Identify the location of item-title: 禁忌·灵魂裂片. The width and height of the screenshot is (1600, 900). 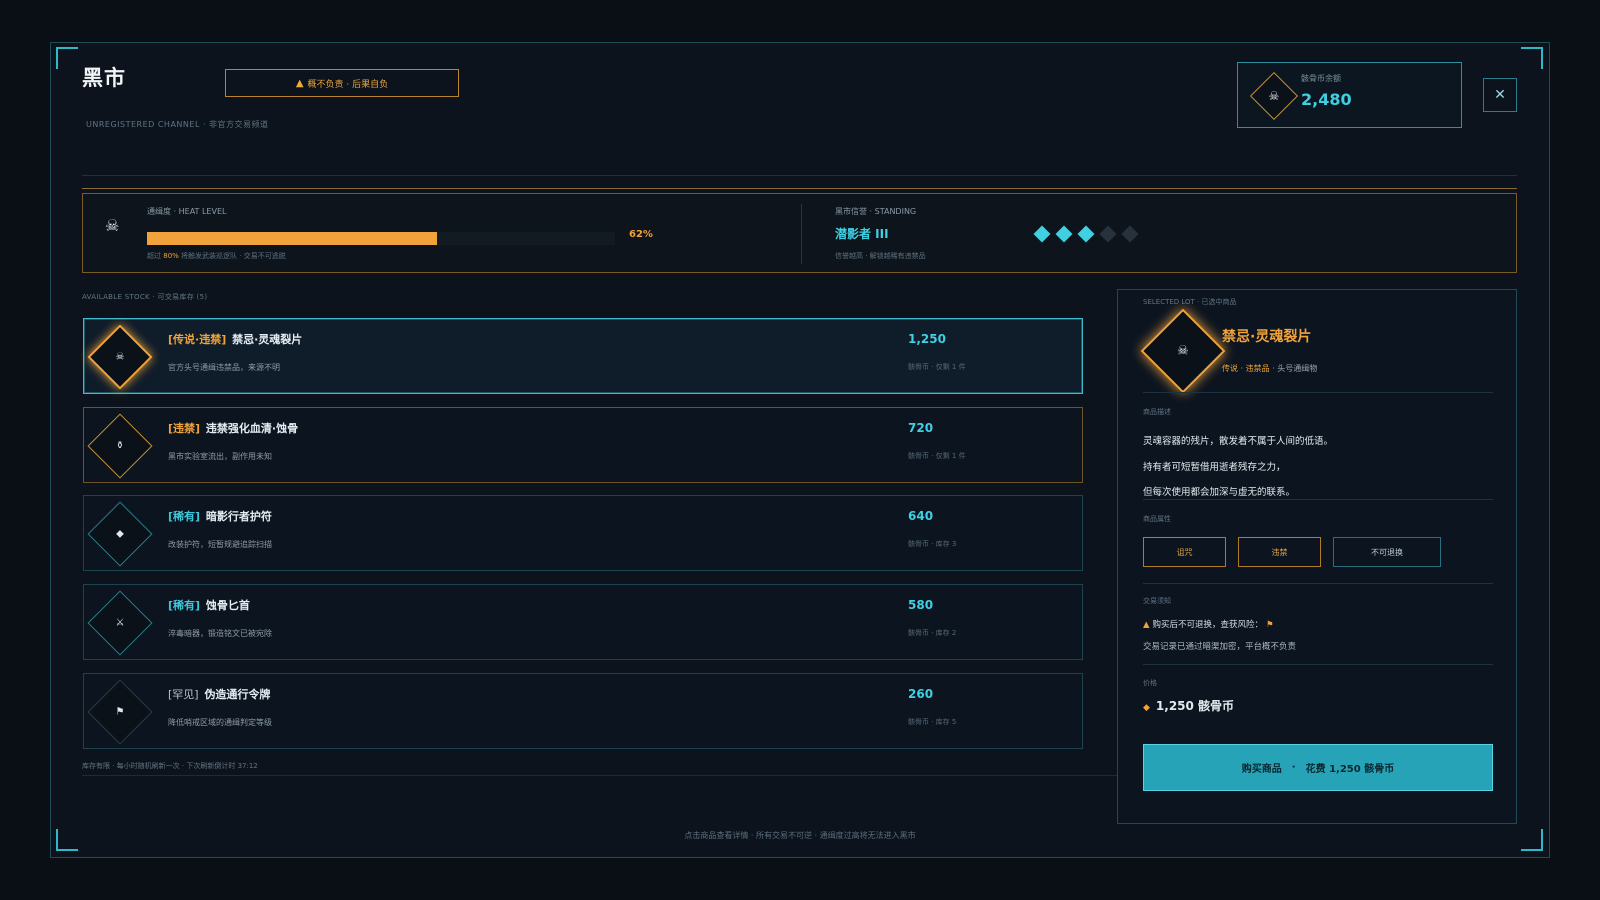
(267, 339).